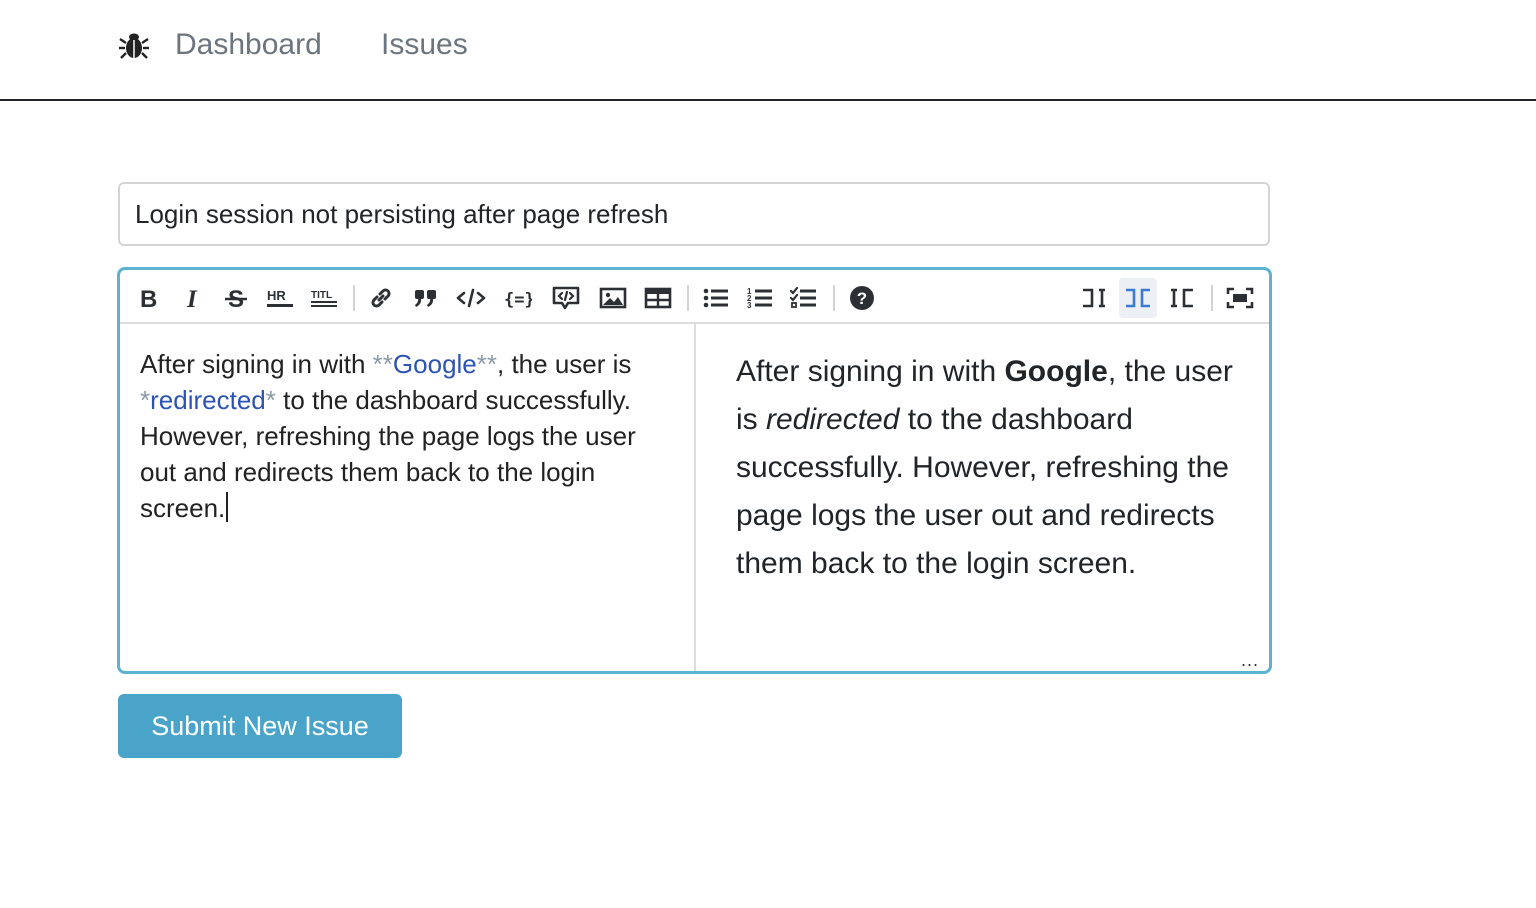 This screenshot has height=908, width=1536. I want to click on preview-mode-icon, so click(1182, 298).